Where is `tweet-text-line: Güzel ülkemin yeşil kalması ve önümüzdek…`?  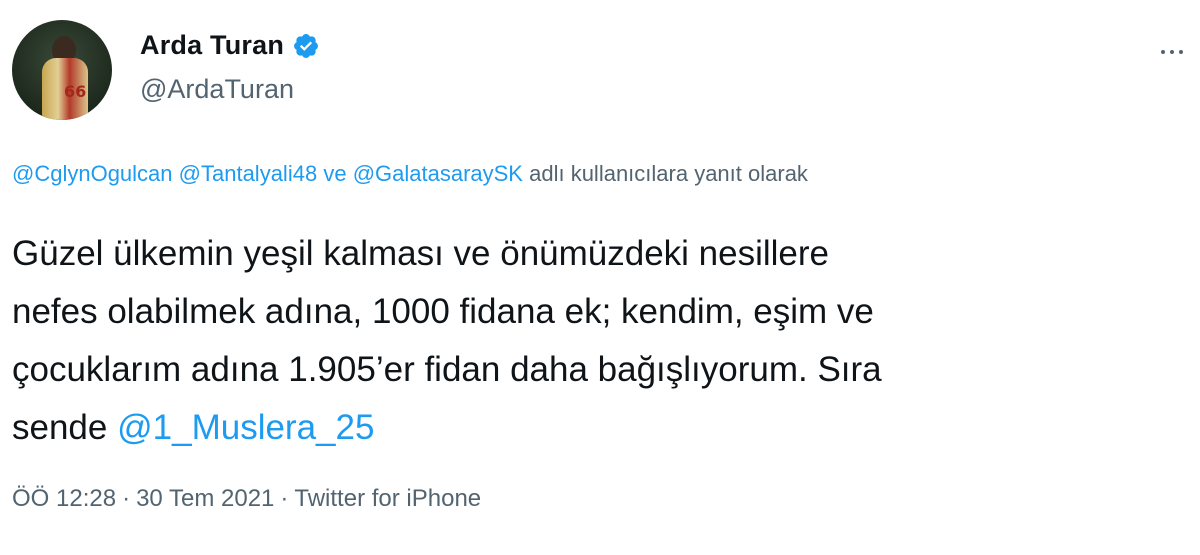
tweet-text-line: Güzel ülkemin yeşil kalması ve önümüzdek… is located at coordinates (421, 253).